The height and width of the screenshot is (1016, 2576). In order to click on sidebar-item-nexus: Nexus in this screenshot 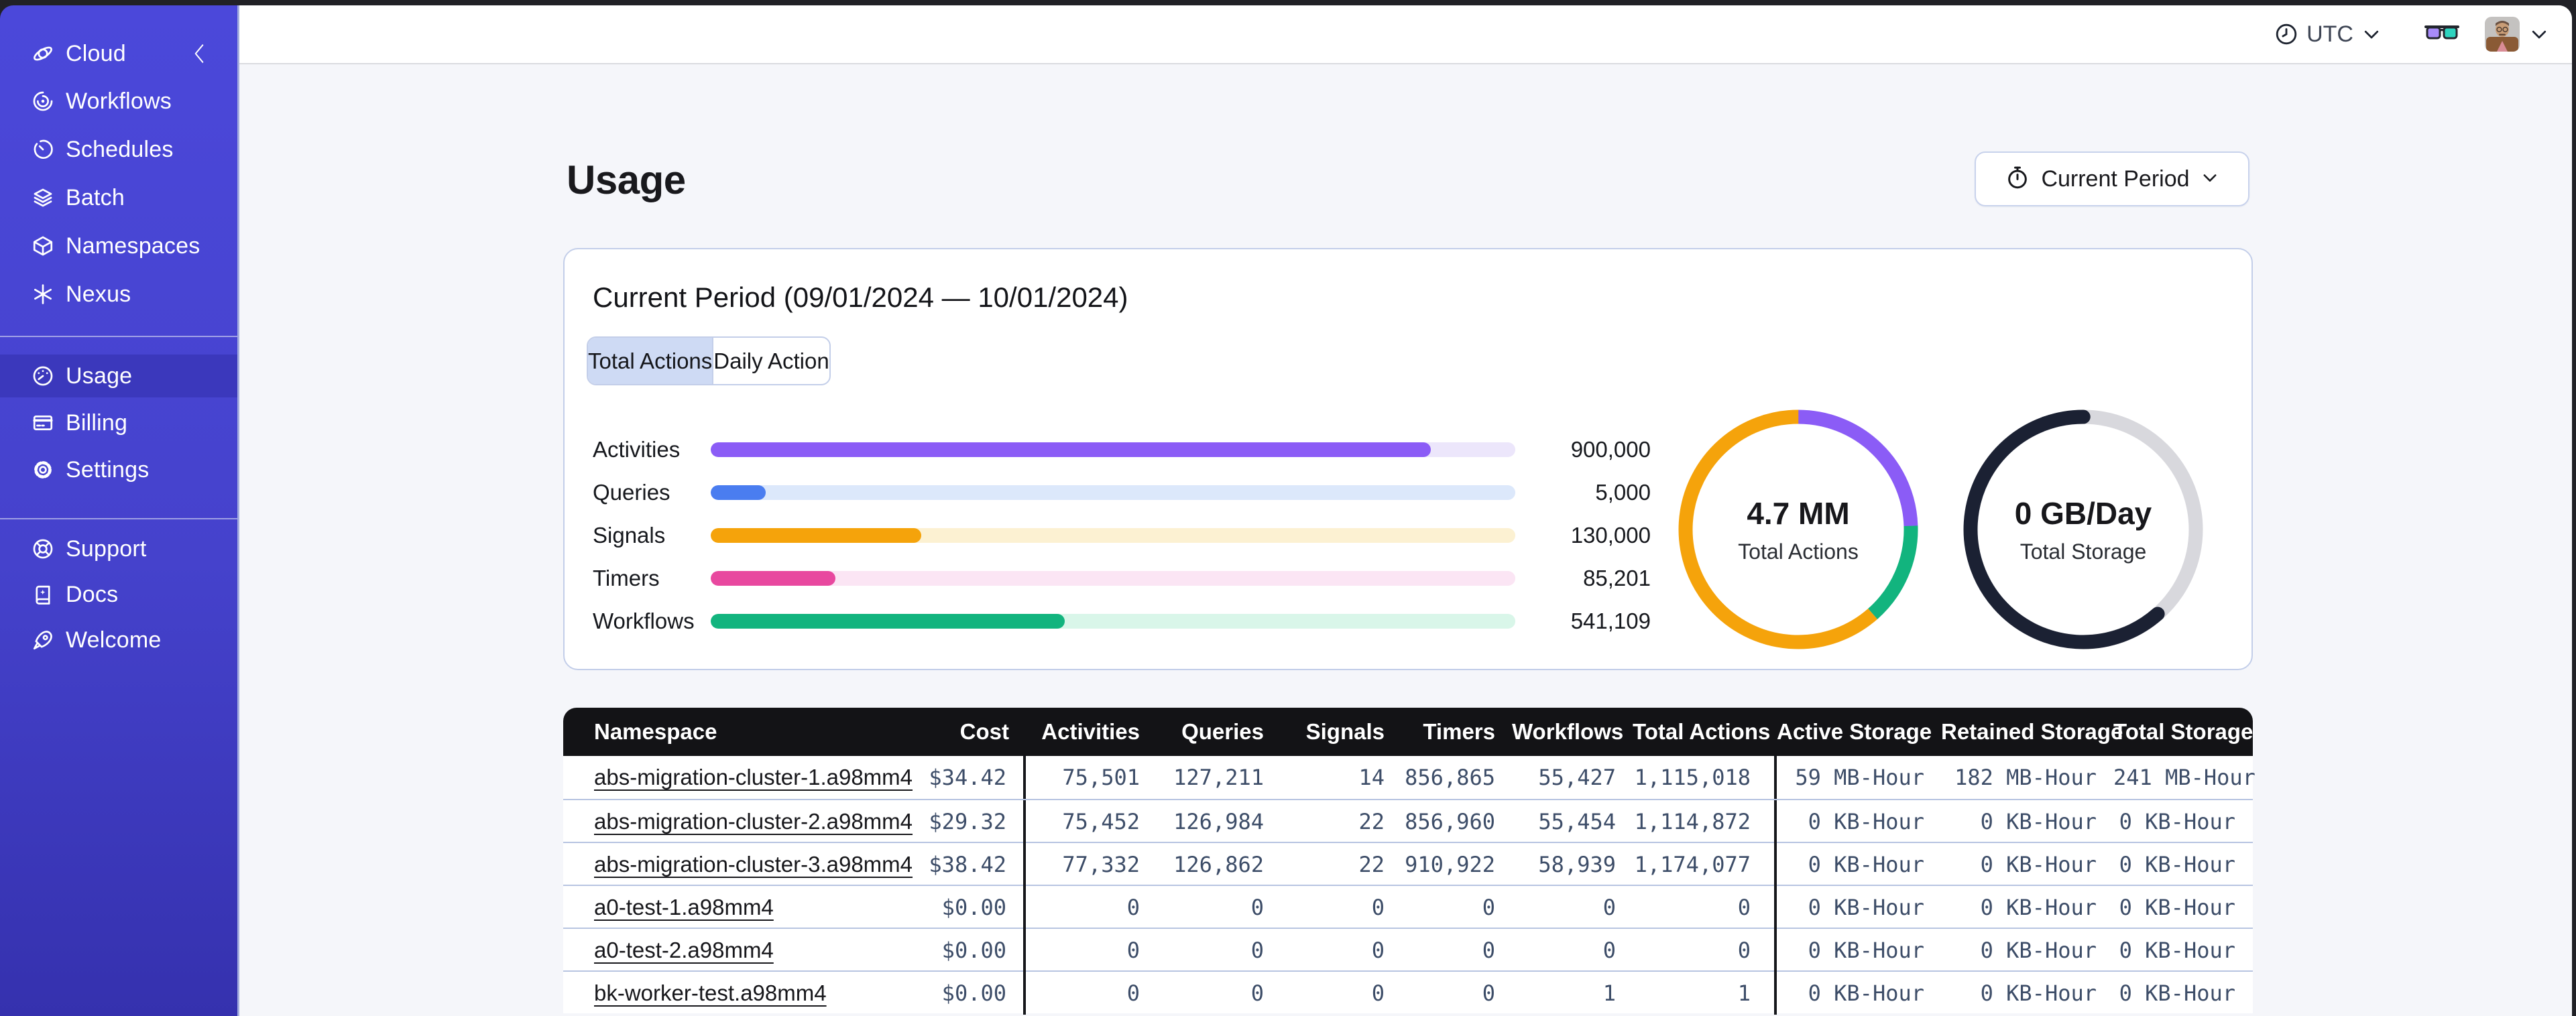, I will do `click(118, 294)`.